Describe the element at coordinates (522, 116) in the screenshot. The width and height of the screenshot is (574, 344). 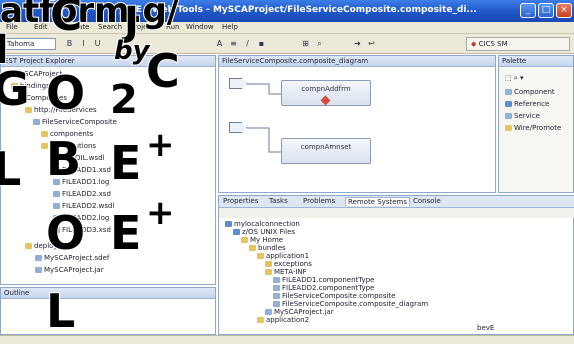
I see `palette-item-service: Service` at that location.